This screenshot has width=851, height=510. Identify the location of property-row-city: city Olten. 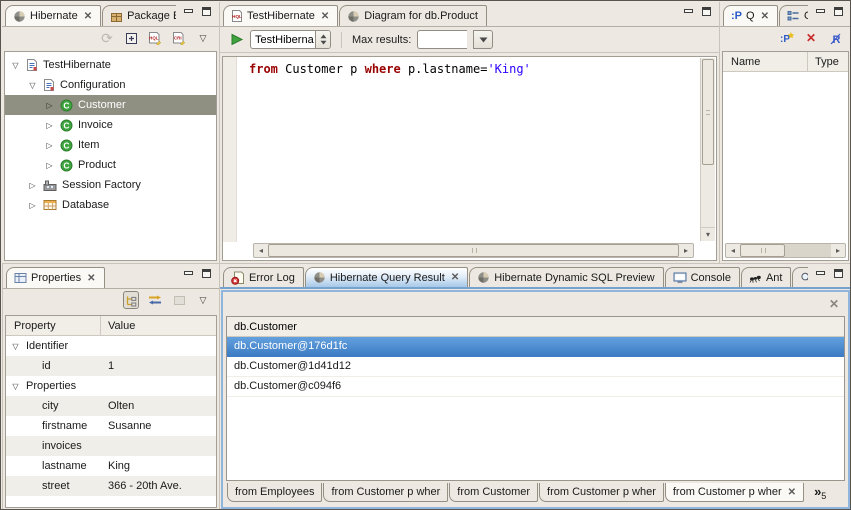
(111, 406).